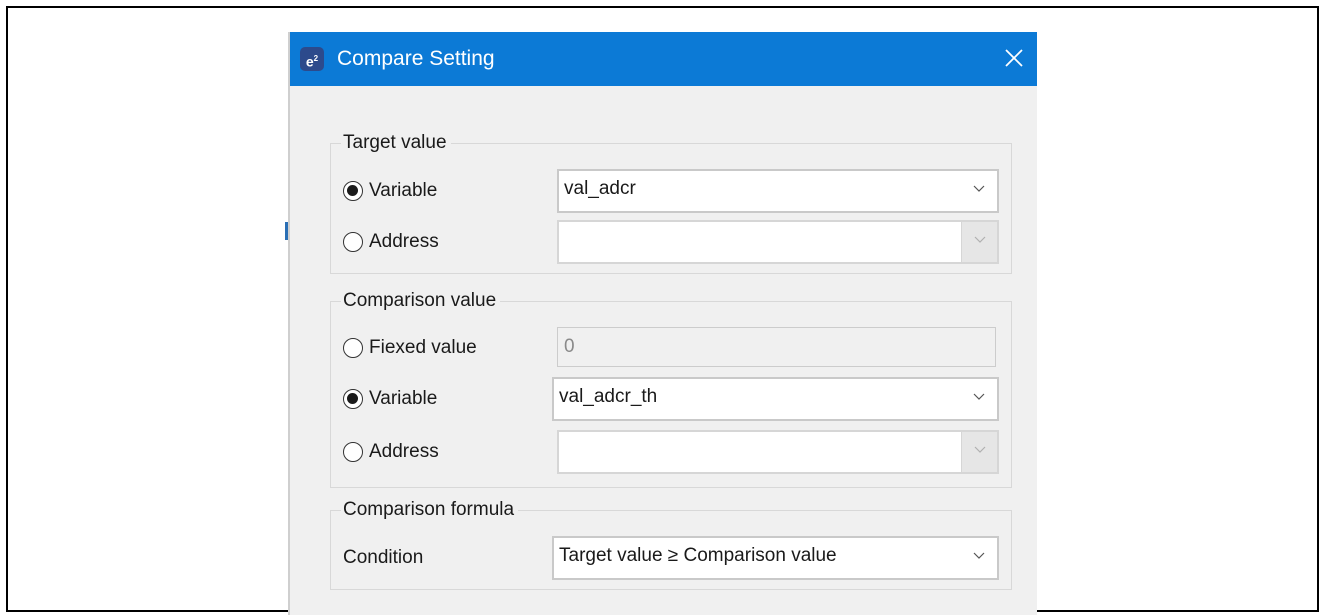  Describe the element at coordinates (421, 301) in the screenshot. I see `comparison-value-group-label: Comparison value` at that location.